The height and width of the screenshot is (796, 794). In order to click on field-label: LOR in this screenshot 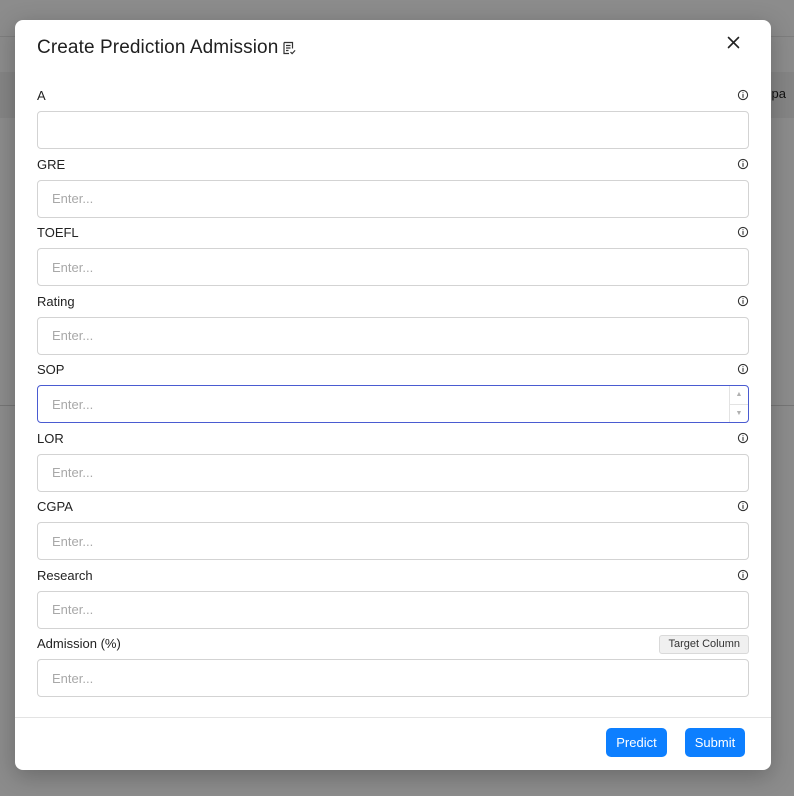, I will do `click(50, 438)`.